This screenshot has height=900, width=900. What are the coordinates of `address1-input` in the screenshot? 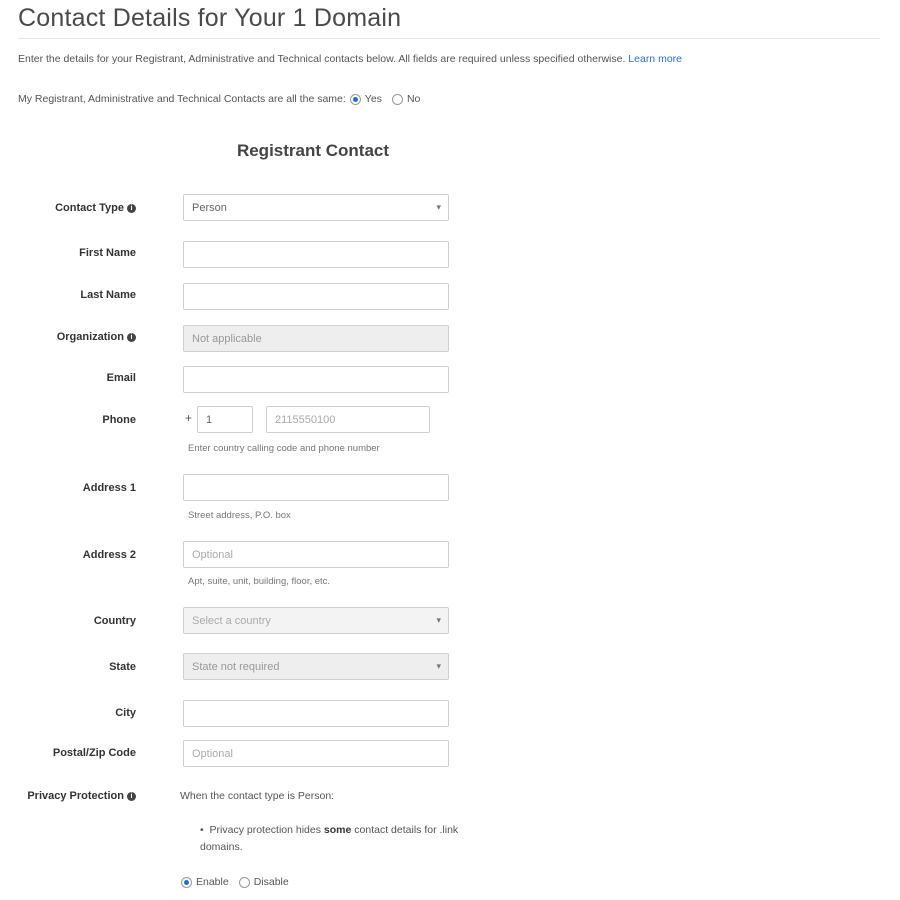 It's located at (316, 487).